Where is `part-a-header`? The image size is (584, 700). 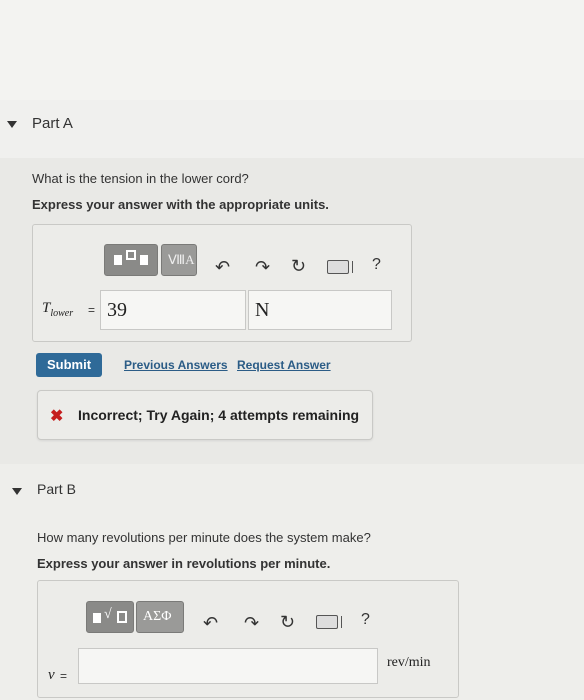 part-a-header is located at coordinates (292, 129).